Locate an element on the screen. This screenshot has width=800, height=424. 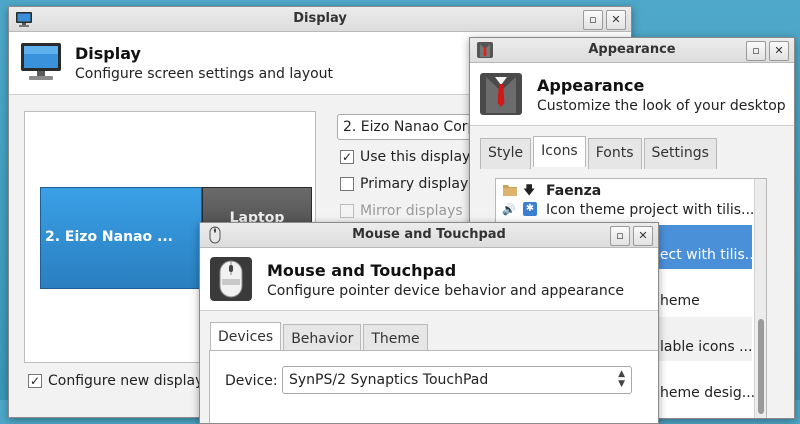
display-monitor-icon is located at coordinates (41, 64).